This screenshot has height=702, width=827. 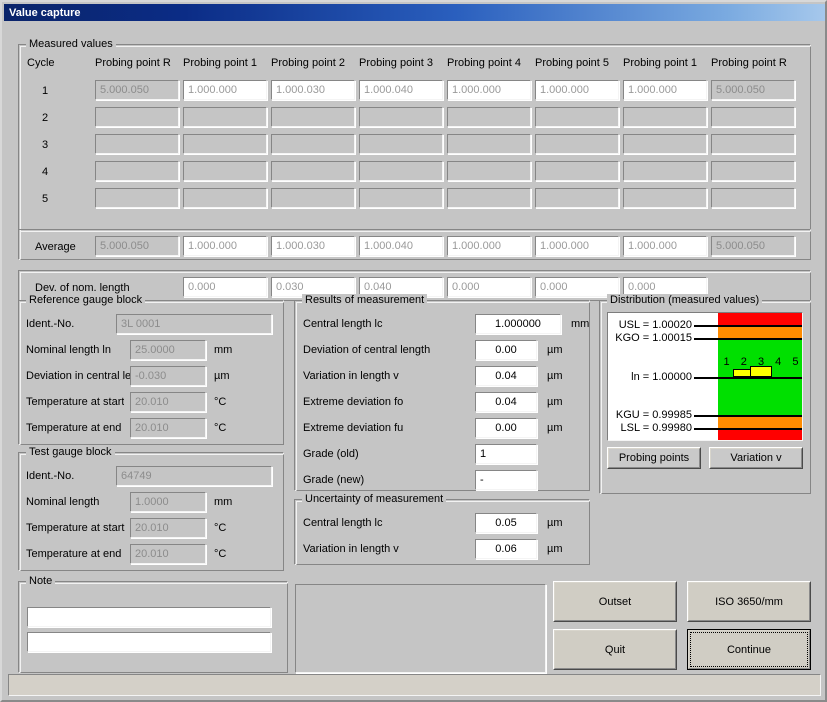 What do you see at coordinates (506, 402) in the screenshot?
I see `results-field-4: 0.04` at bounding box center [506, 402].